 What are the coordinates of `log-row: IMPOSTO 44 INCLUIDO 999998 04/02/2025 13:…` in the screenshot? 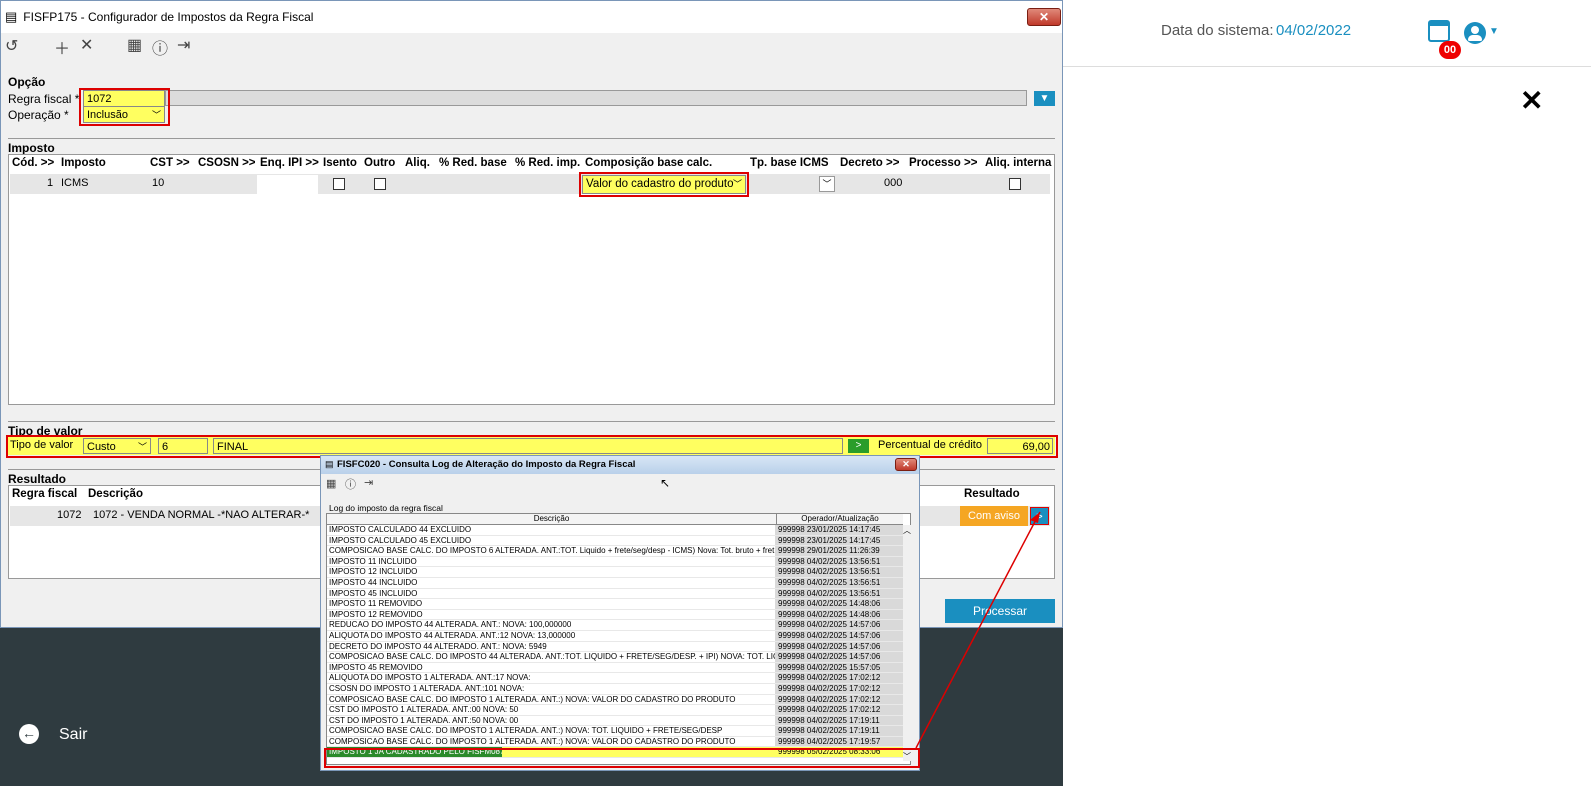 It's located at (615, 583).